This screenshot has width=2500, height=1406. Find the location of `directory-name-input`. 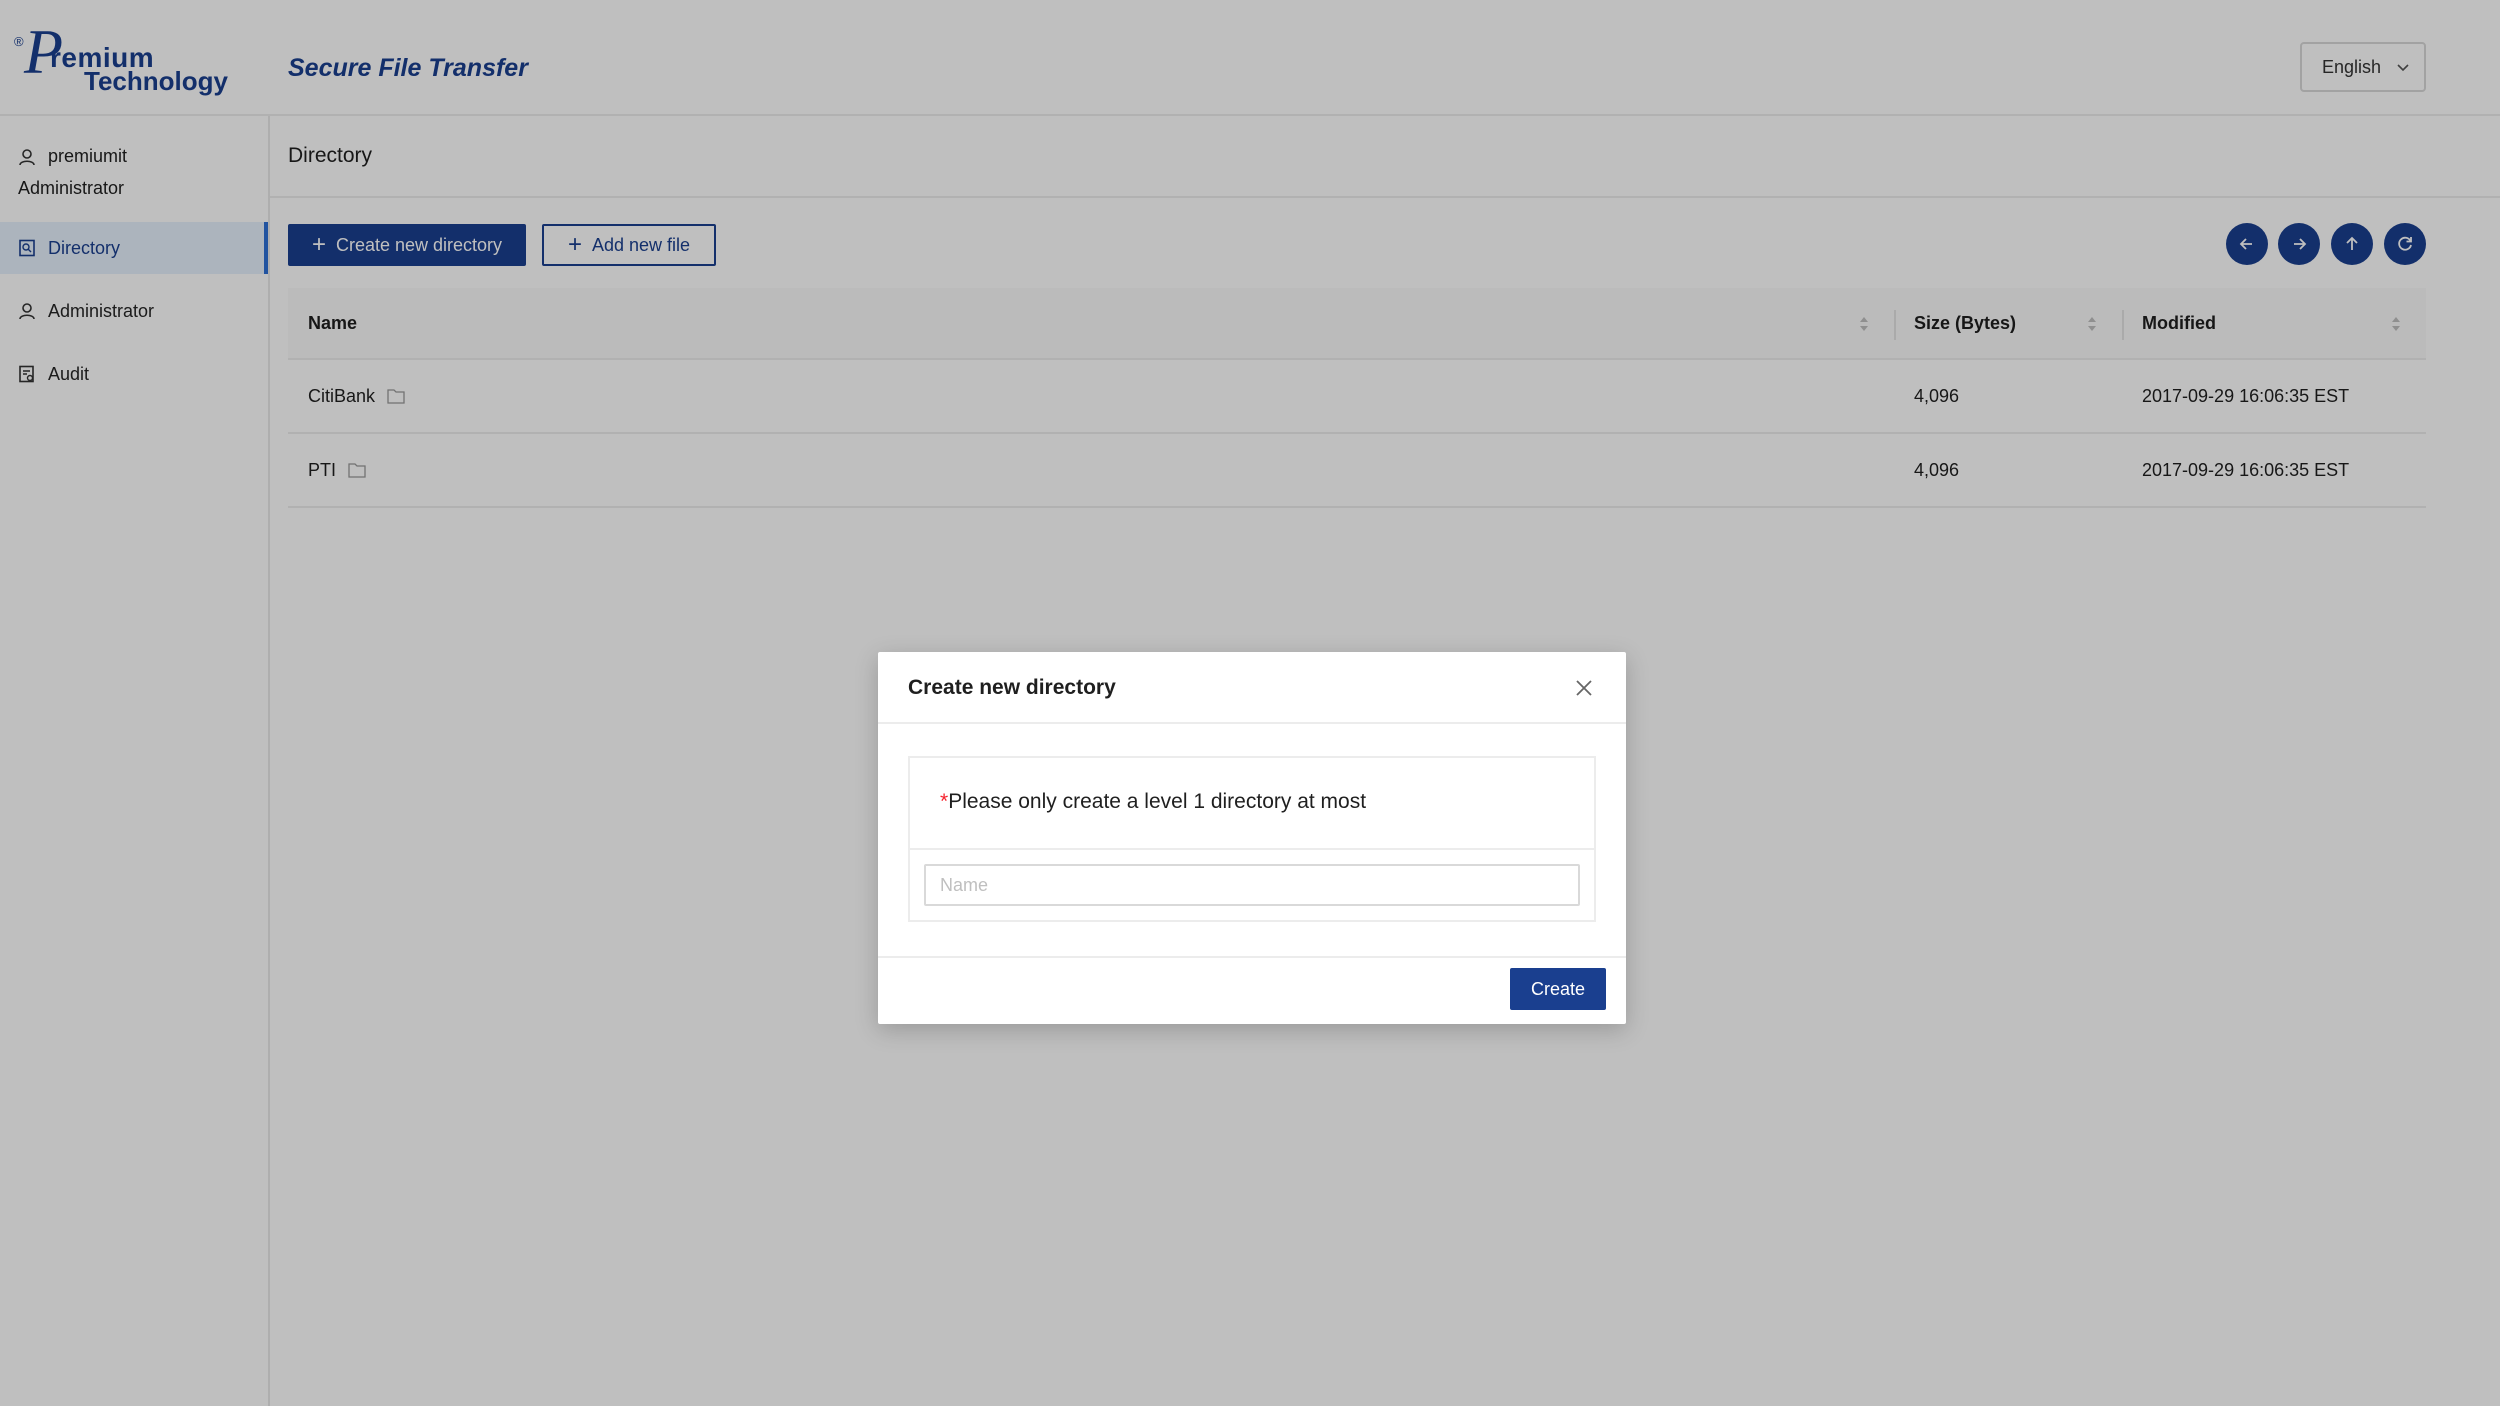

directory-name-input is located at coordinates (1252, 885).